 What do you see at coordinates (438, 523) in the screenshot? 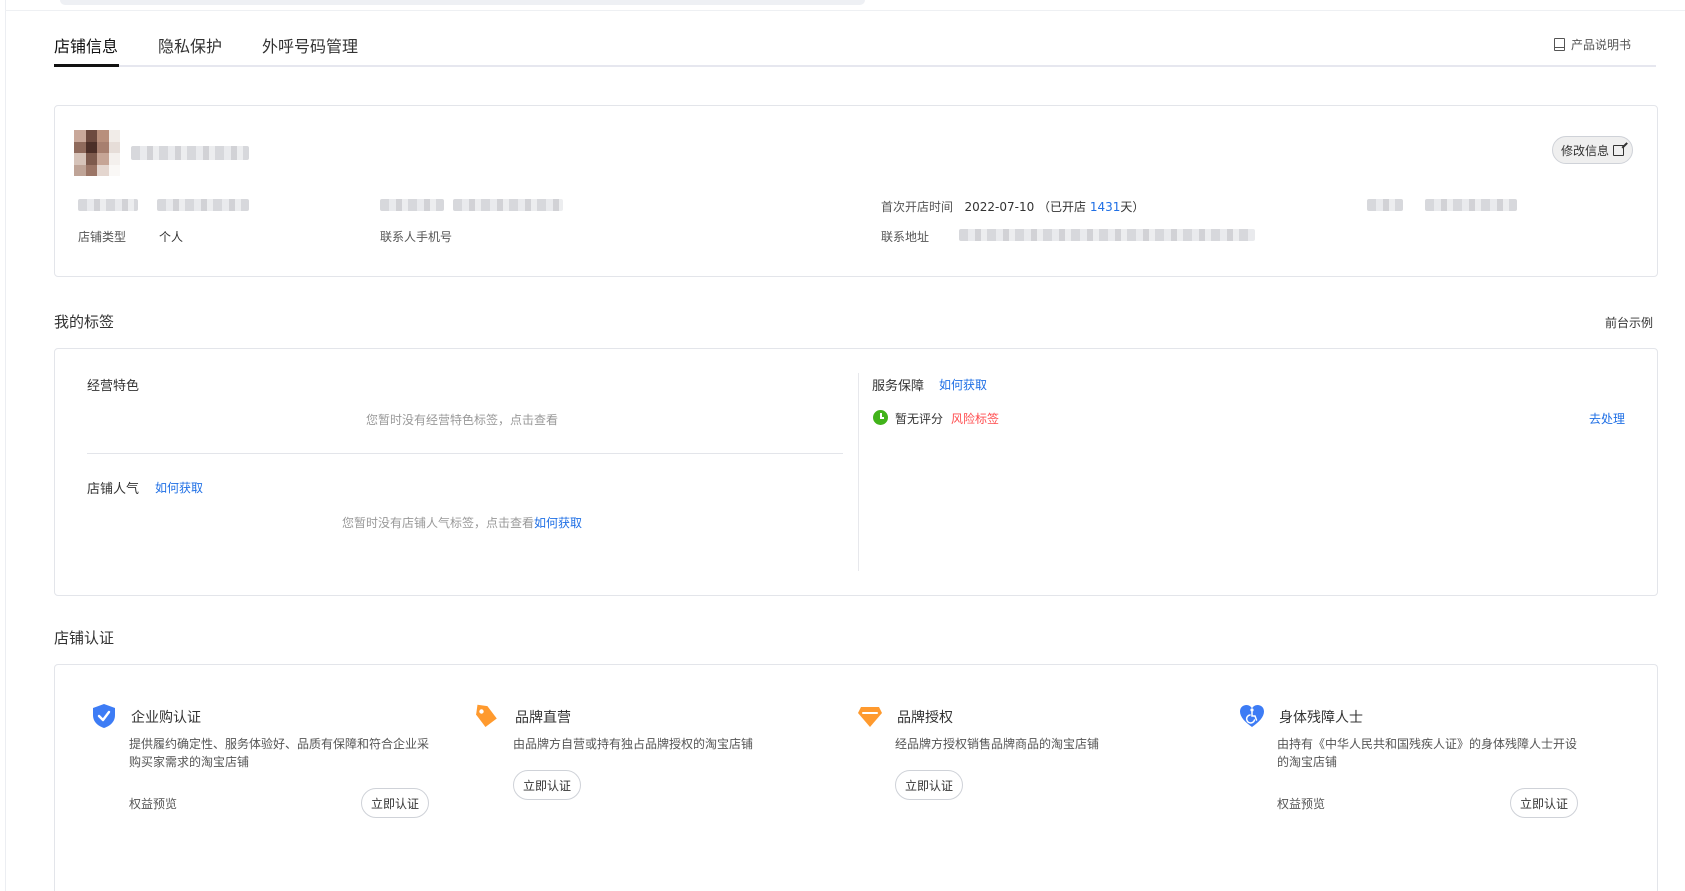
I see `popularity-empty-text: 您暂时没有店铺人气标签，点击查看` at bounding box center [438, 523].